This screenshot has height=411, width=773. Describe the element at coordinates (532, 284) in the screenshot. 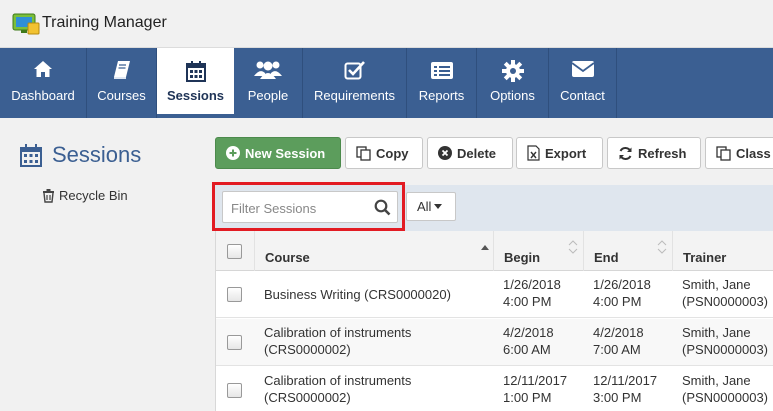

I see `begin-date: 1/26/2018` at that location.